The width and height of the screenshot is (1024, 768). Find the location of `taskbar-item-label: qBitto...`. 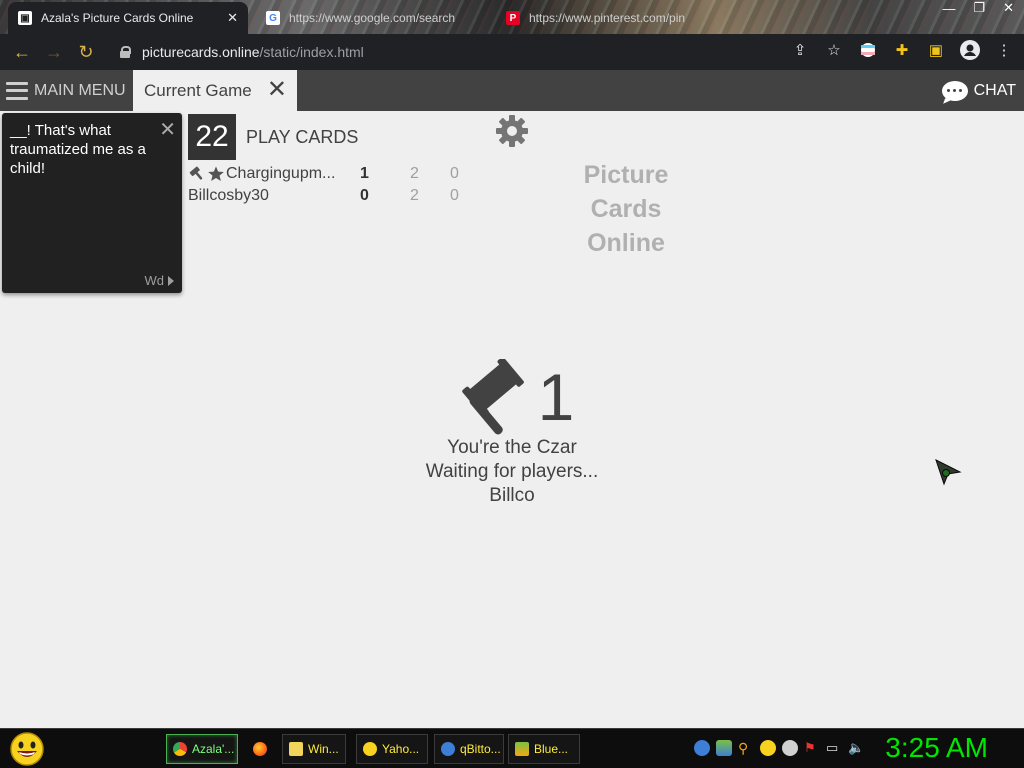

taskbar-item-label: qBitto... is located at coordinates (480, 749).